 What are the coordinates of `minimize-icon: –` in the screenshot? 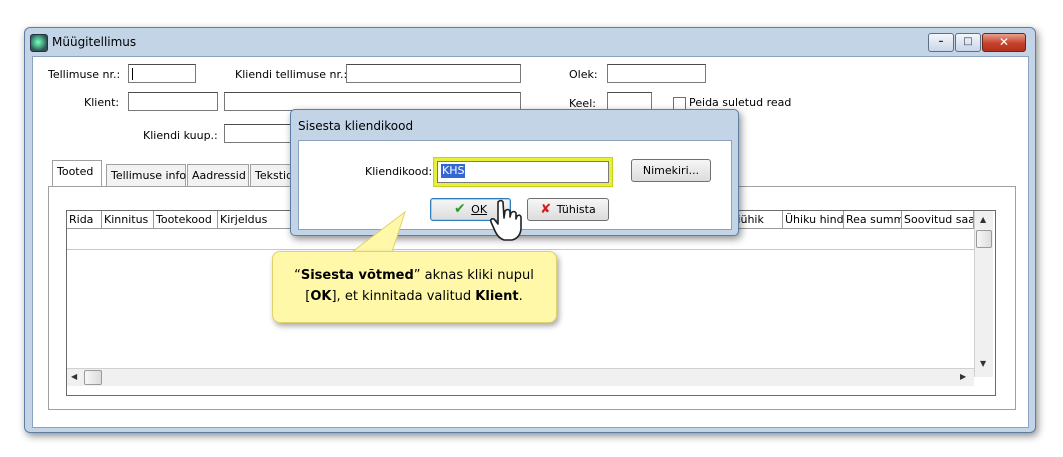 It's located at (941, 41).